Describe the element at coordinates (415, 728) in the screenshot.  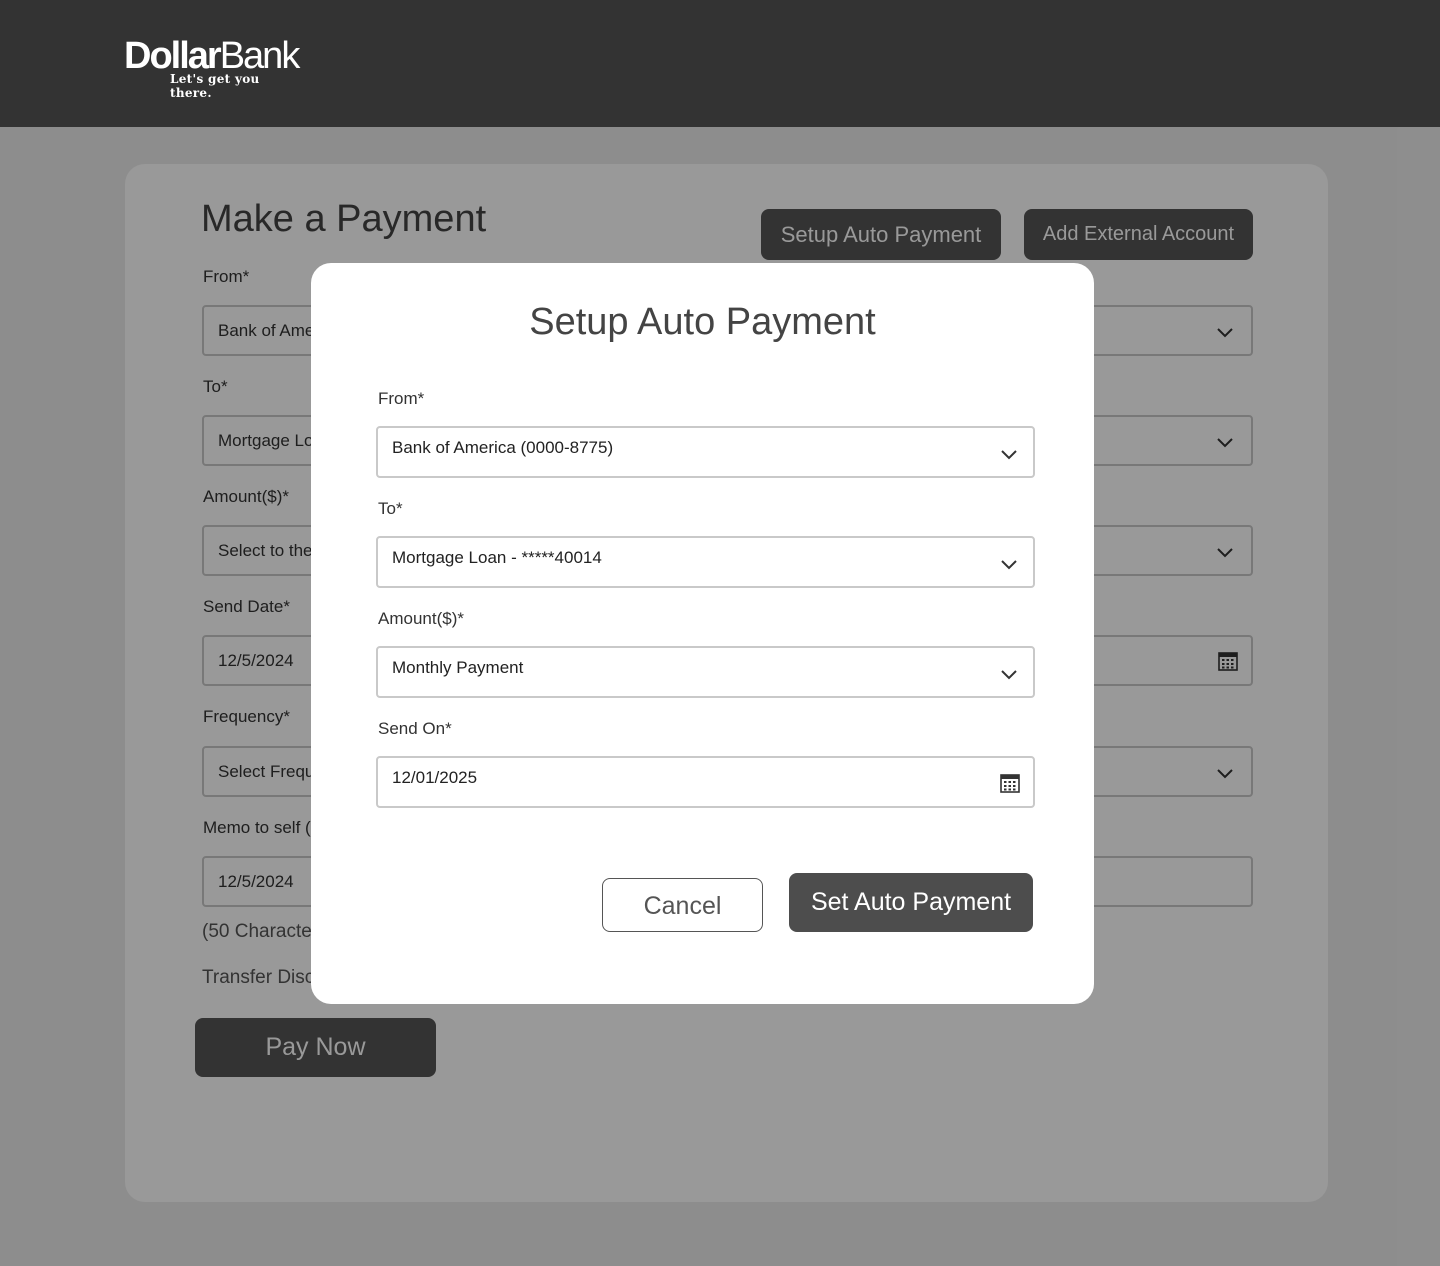
I see `modal-send-on-label: Send On*` at that location.